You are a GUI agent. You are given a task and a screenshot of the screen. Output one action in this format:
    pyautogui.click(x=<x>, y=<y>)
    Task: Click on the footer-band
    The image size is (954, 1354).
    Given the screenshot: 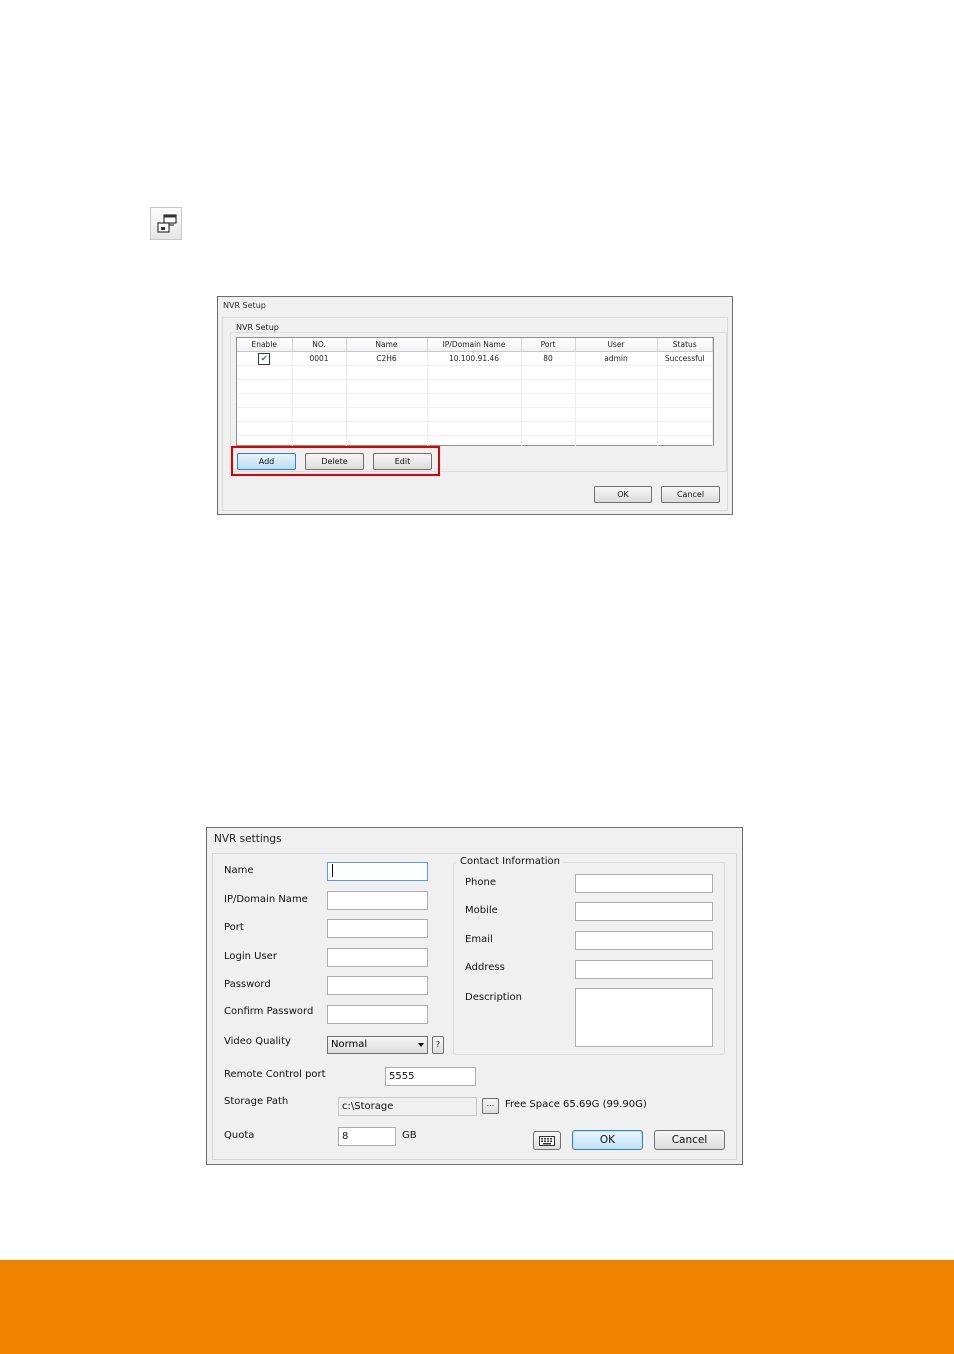 What is the action you would take?
    pyautogui.click(x=477, y=1307)
    